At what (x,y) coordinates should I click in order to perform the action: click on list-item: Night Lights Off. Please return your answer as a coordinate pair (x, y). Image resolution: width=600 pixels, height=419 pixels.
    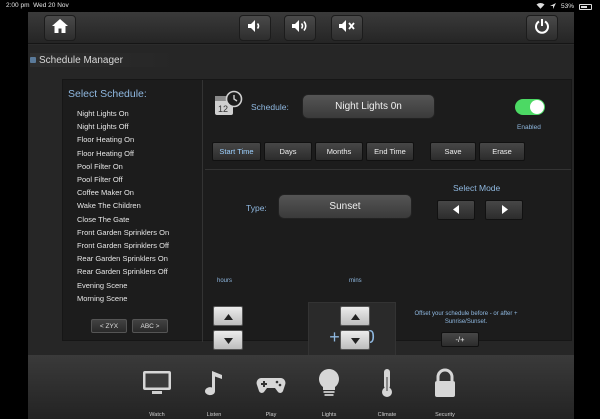
    Looking at the image, I should click on (123, 126).